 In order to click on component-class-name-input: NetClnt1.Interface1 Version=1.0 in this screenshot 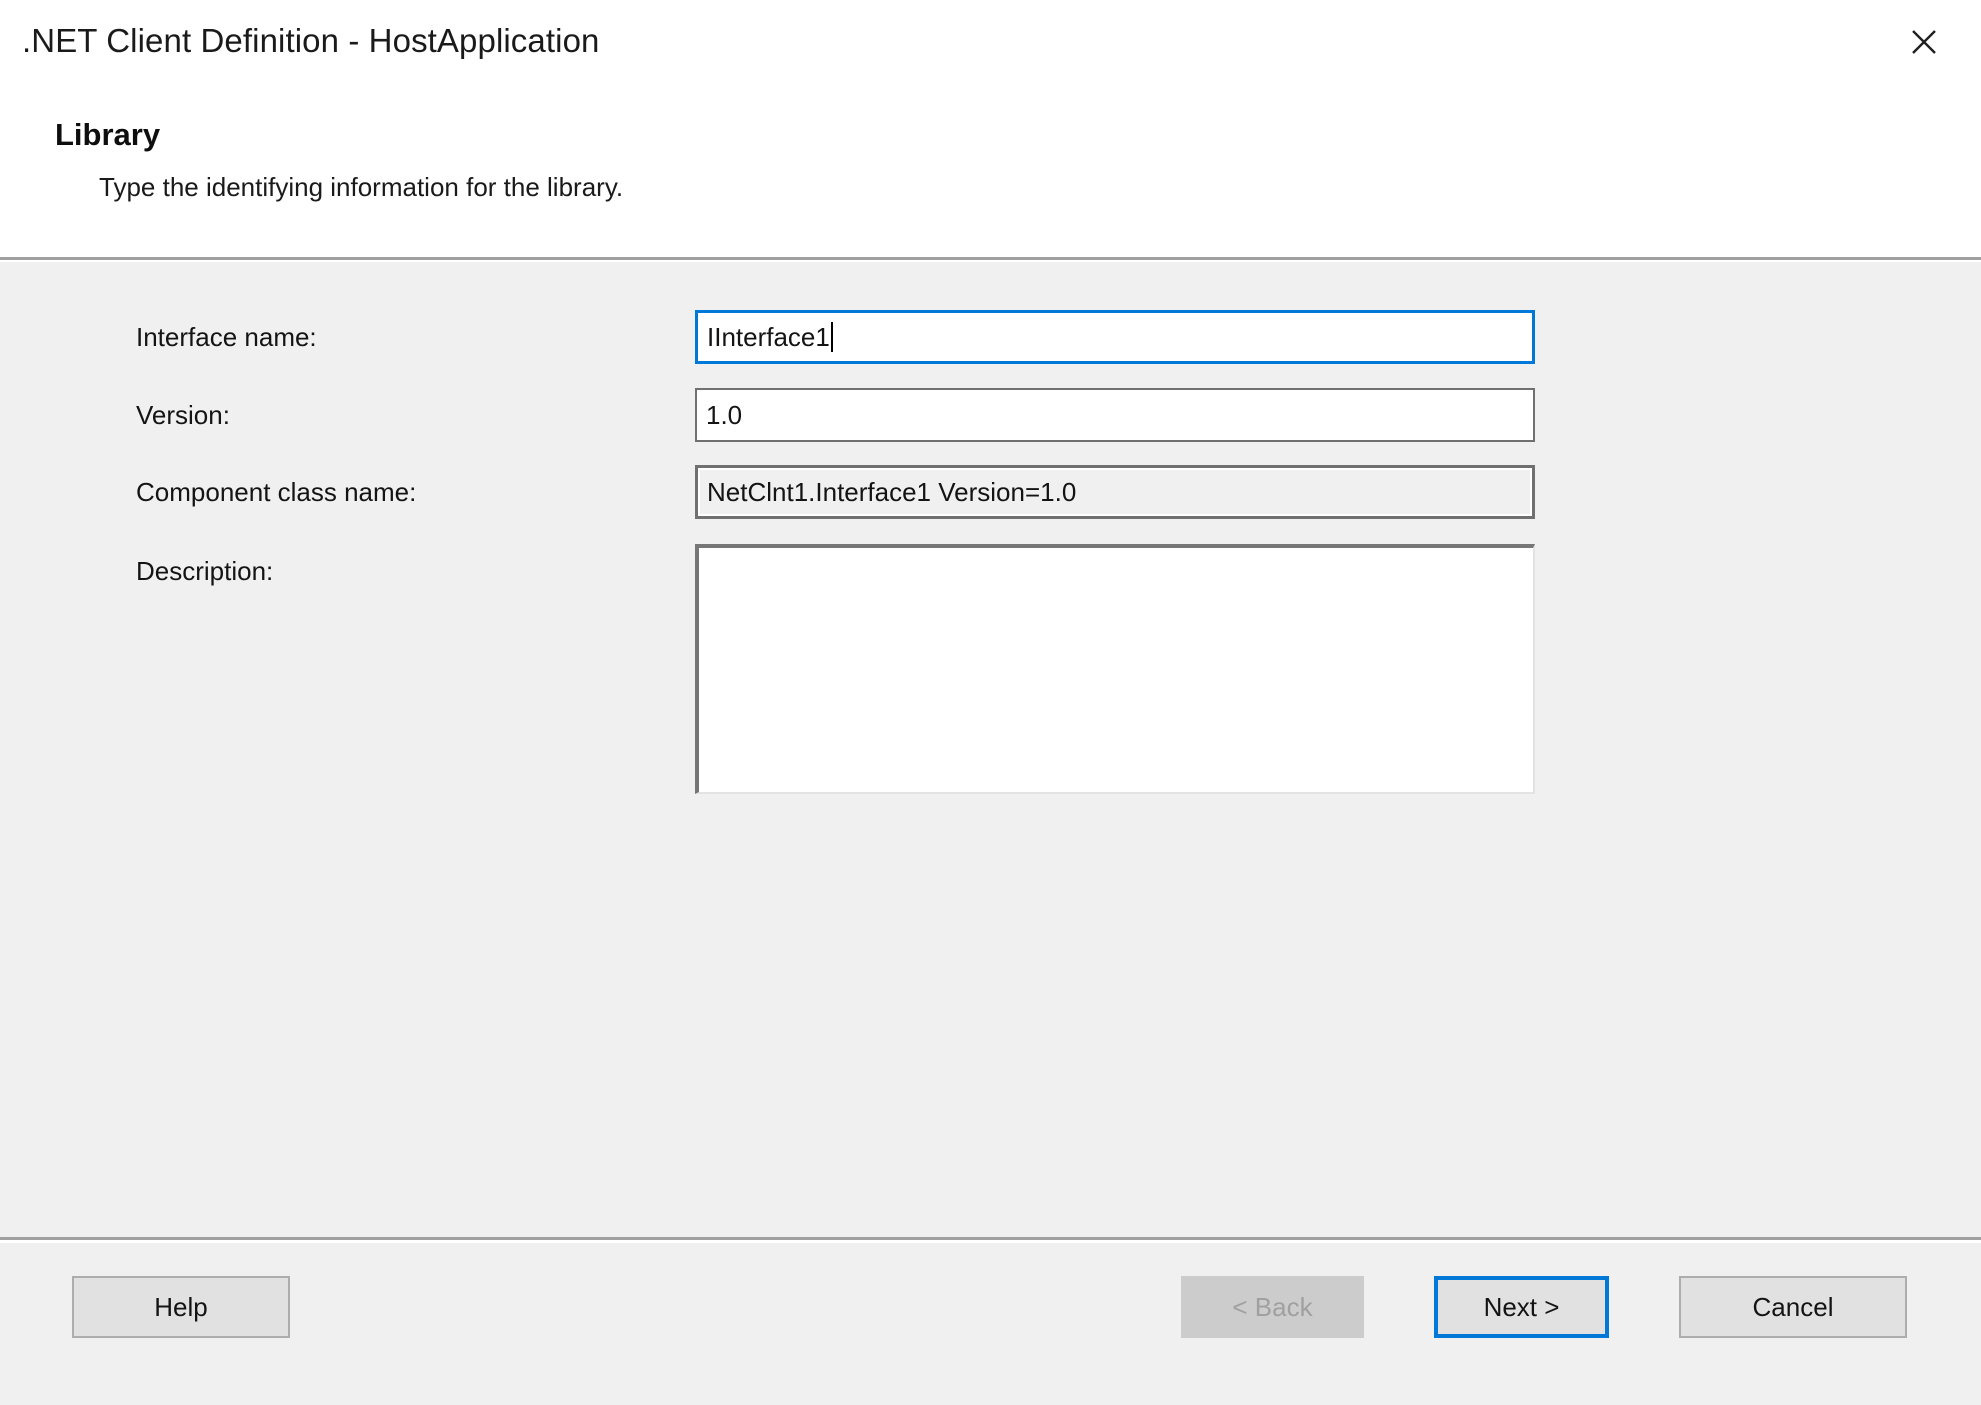, I will do `click(1115, 492)`.